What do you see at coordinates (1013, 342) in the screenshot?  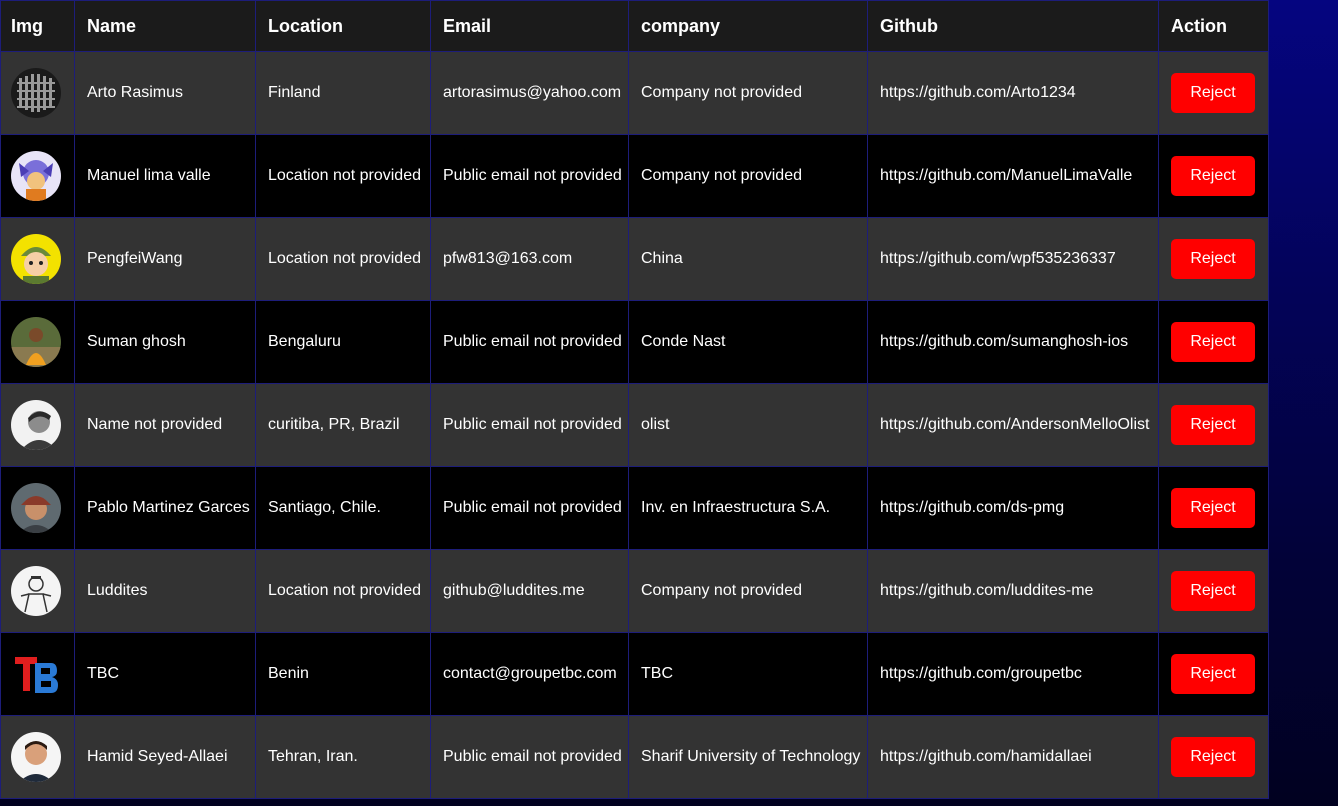 I see `user-github: https://github.com/sumanghosh-ios` at bounding box center [1013, 342].